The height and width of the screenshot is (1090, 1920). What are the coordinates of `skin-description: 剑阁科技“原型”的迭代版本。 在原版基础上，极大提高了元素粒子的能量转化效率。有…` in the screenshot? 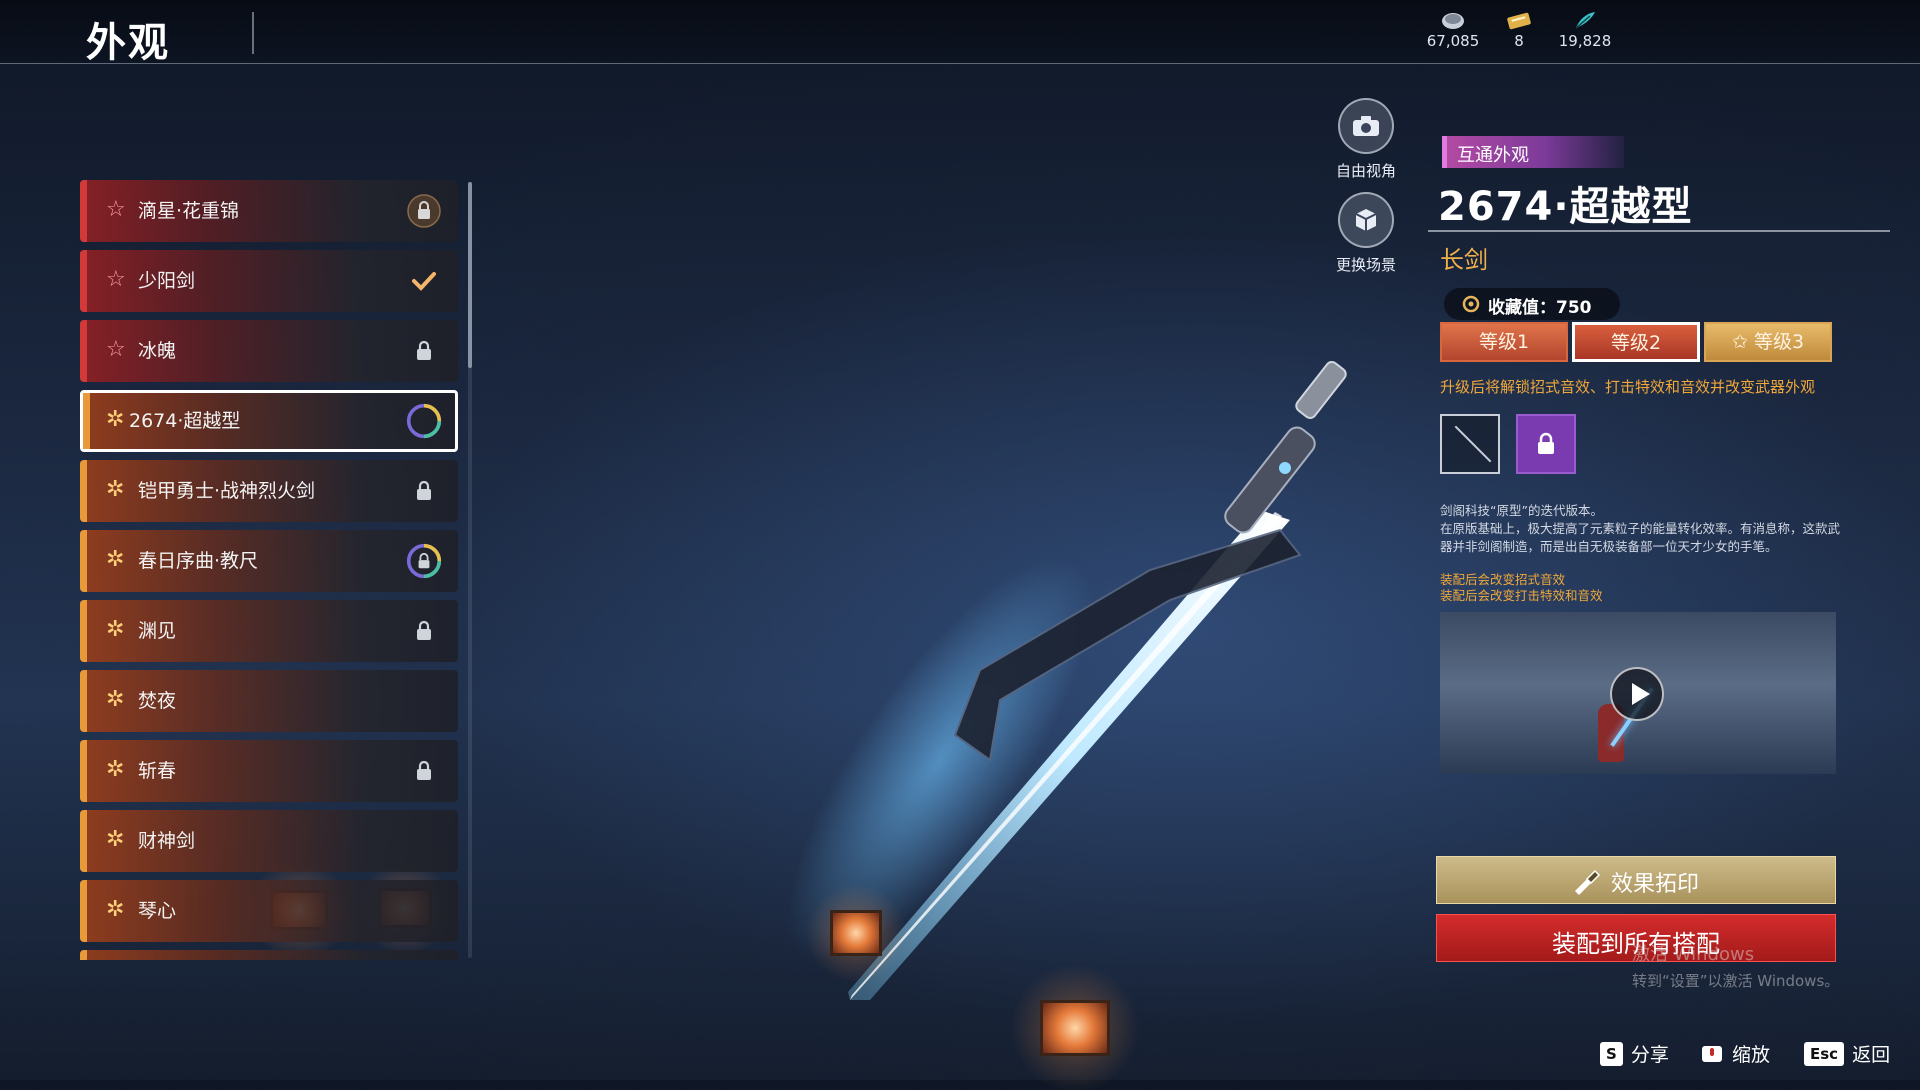 It's located at (1641, 529).